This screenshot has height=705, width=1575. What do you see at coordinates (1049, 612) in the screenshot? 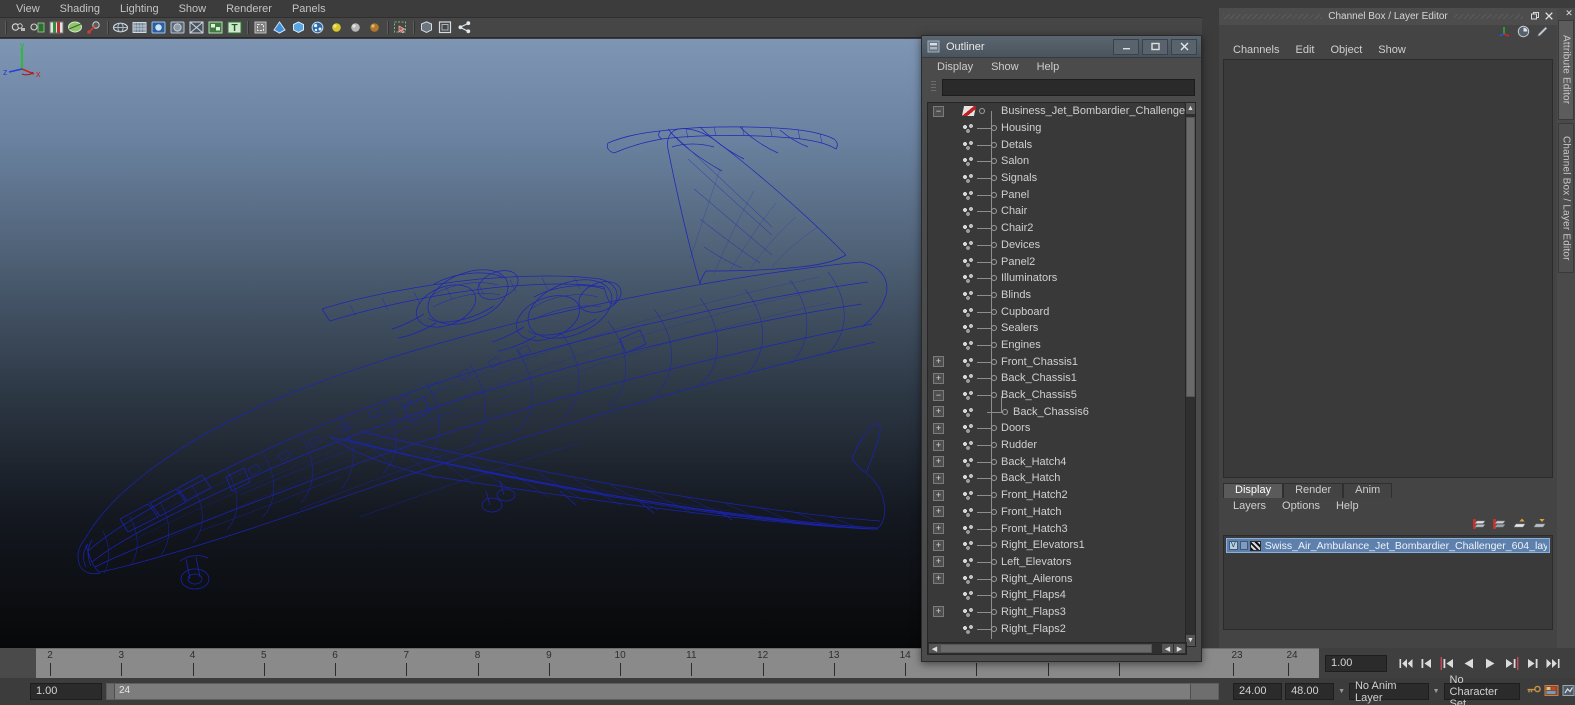
I see `outliner-row: + Right_Flaps3` at bounding box center [1049, 612].